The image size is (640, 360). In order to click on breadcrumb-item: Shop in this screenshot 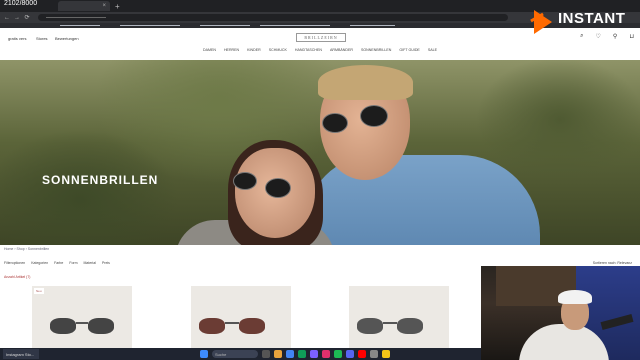, I will do `click(20, 249)`.